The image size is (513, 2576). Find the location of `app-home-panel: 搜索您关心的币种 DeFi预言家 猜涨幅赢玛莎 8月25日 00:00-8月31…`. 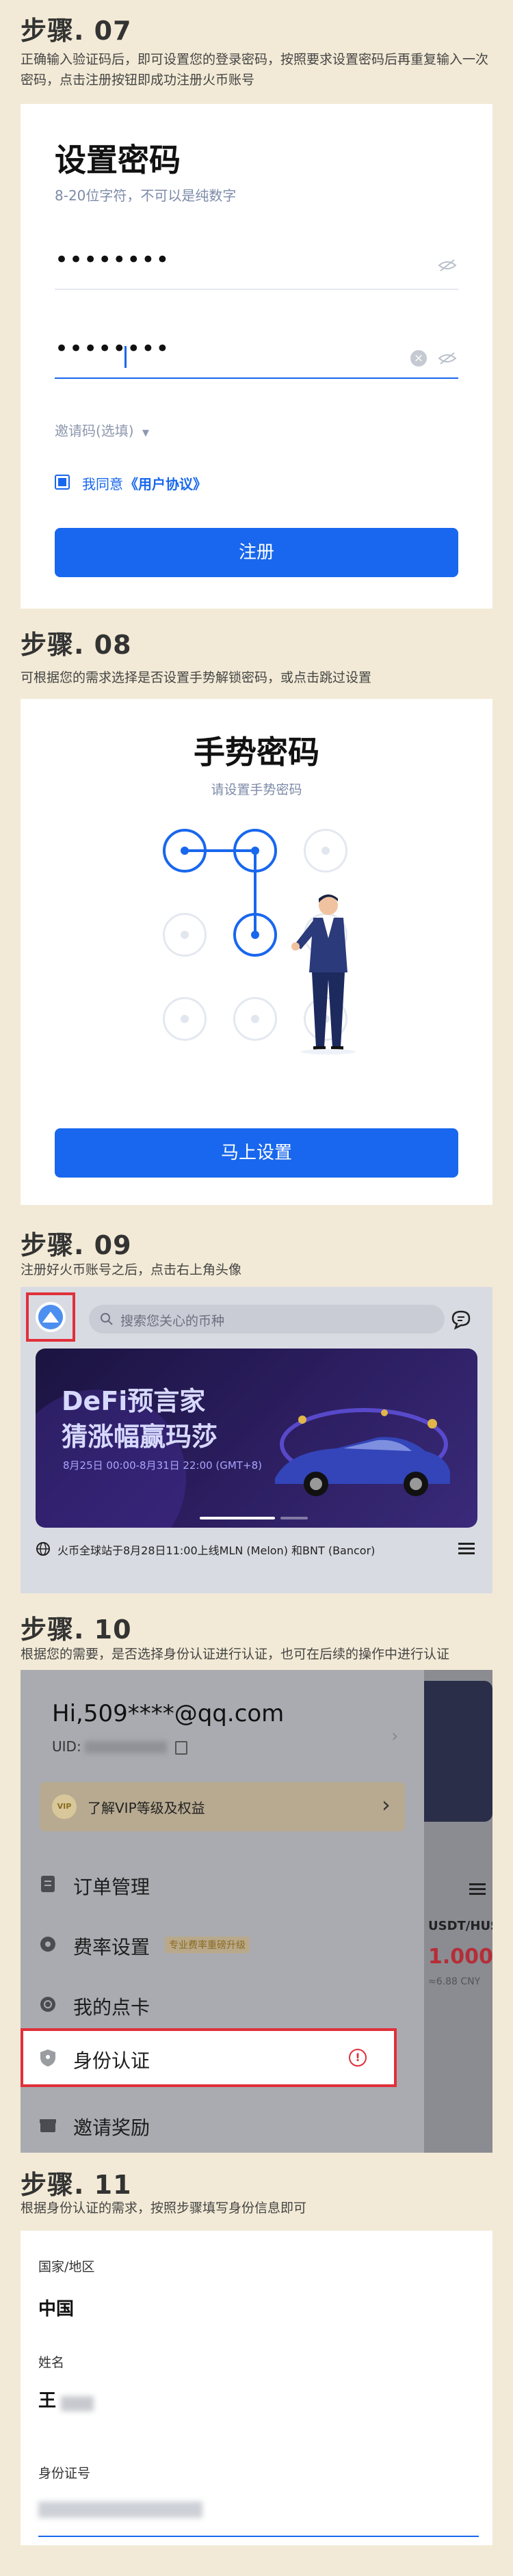

app-home-panel: 搜索您关心的币种 DeFi预言家 猜涨幅赢玛莎 8月25日 00:00-8月31… is located at coordinates (256, 1440).